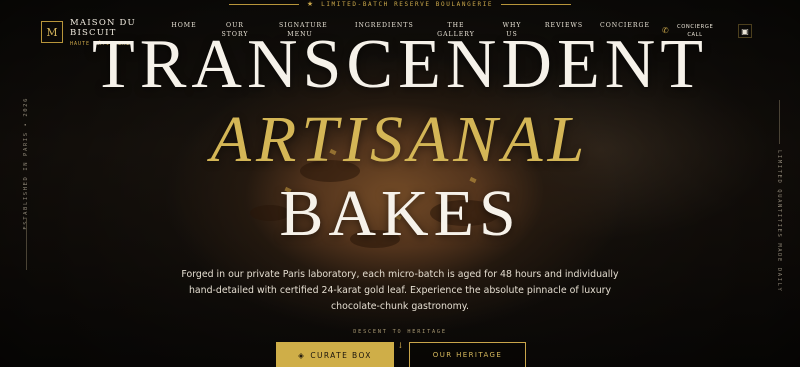  Describe the element at coordinates (400, 332) in the screenshot. I see `scroll-label: DESCENT TO HERITAGE` at that location.